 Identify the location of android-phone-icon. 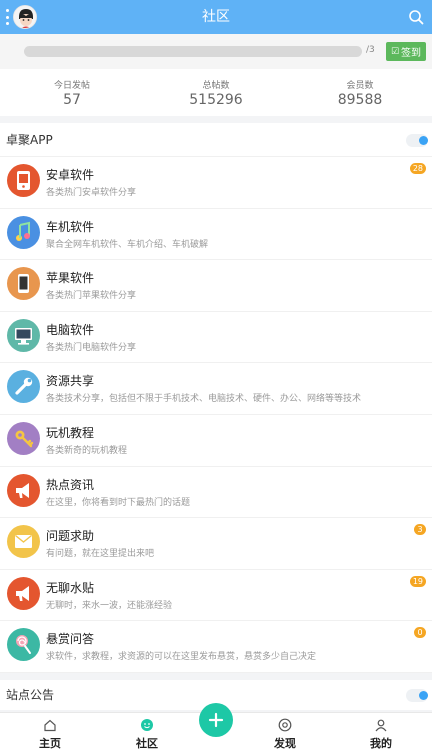
(23, 180).